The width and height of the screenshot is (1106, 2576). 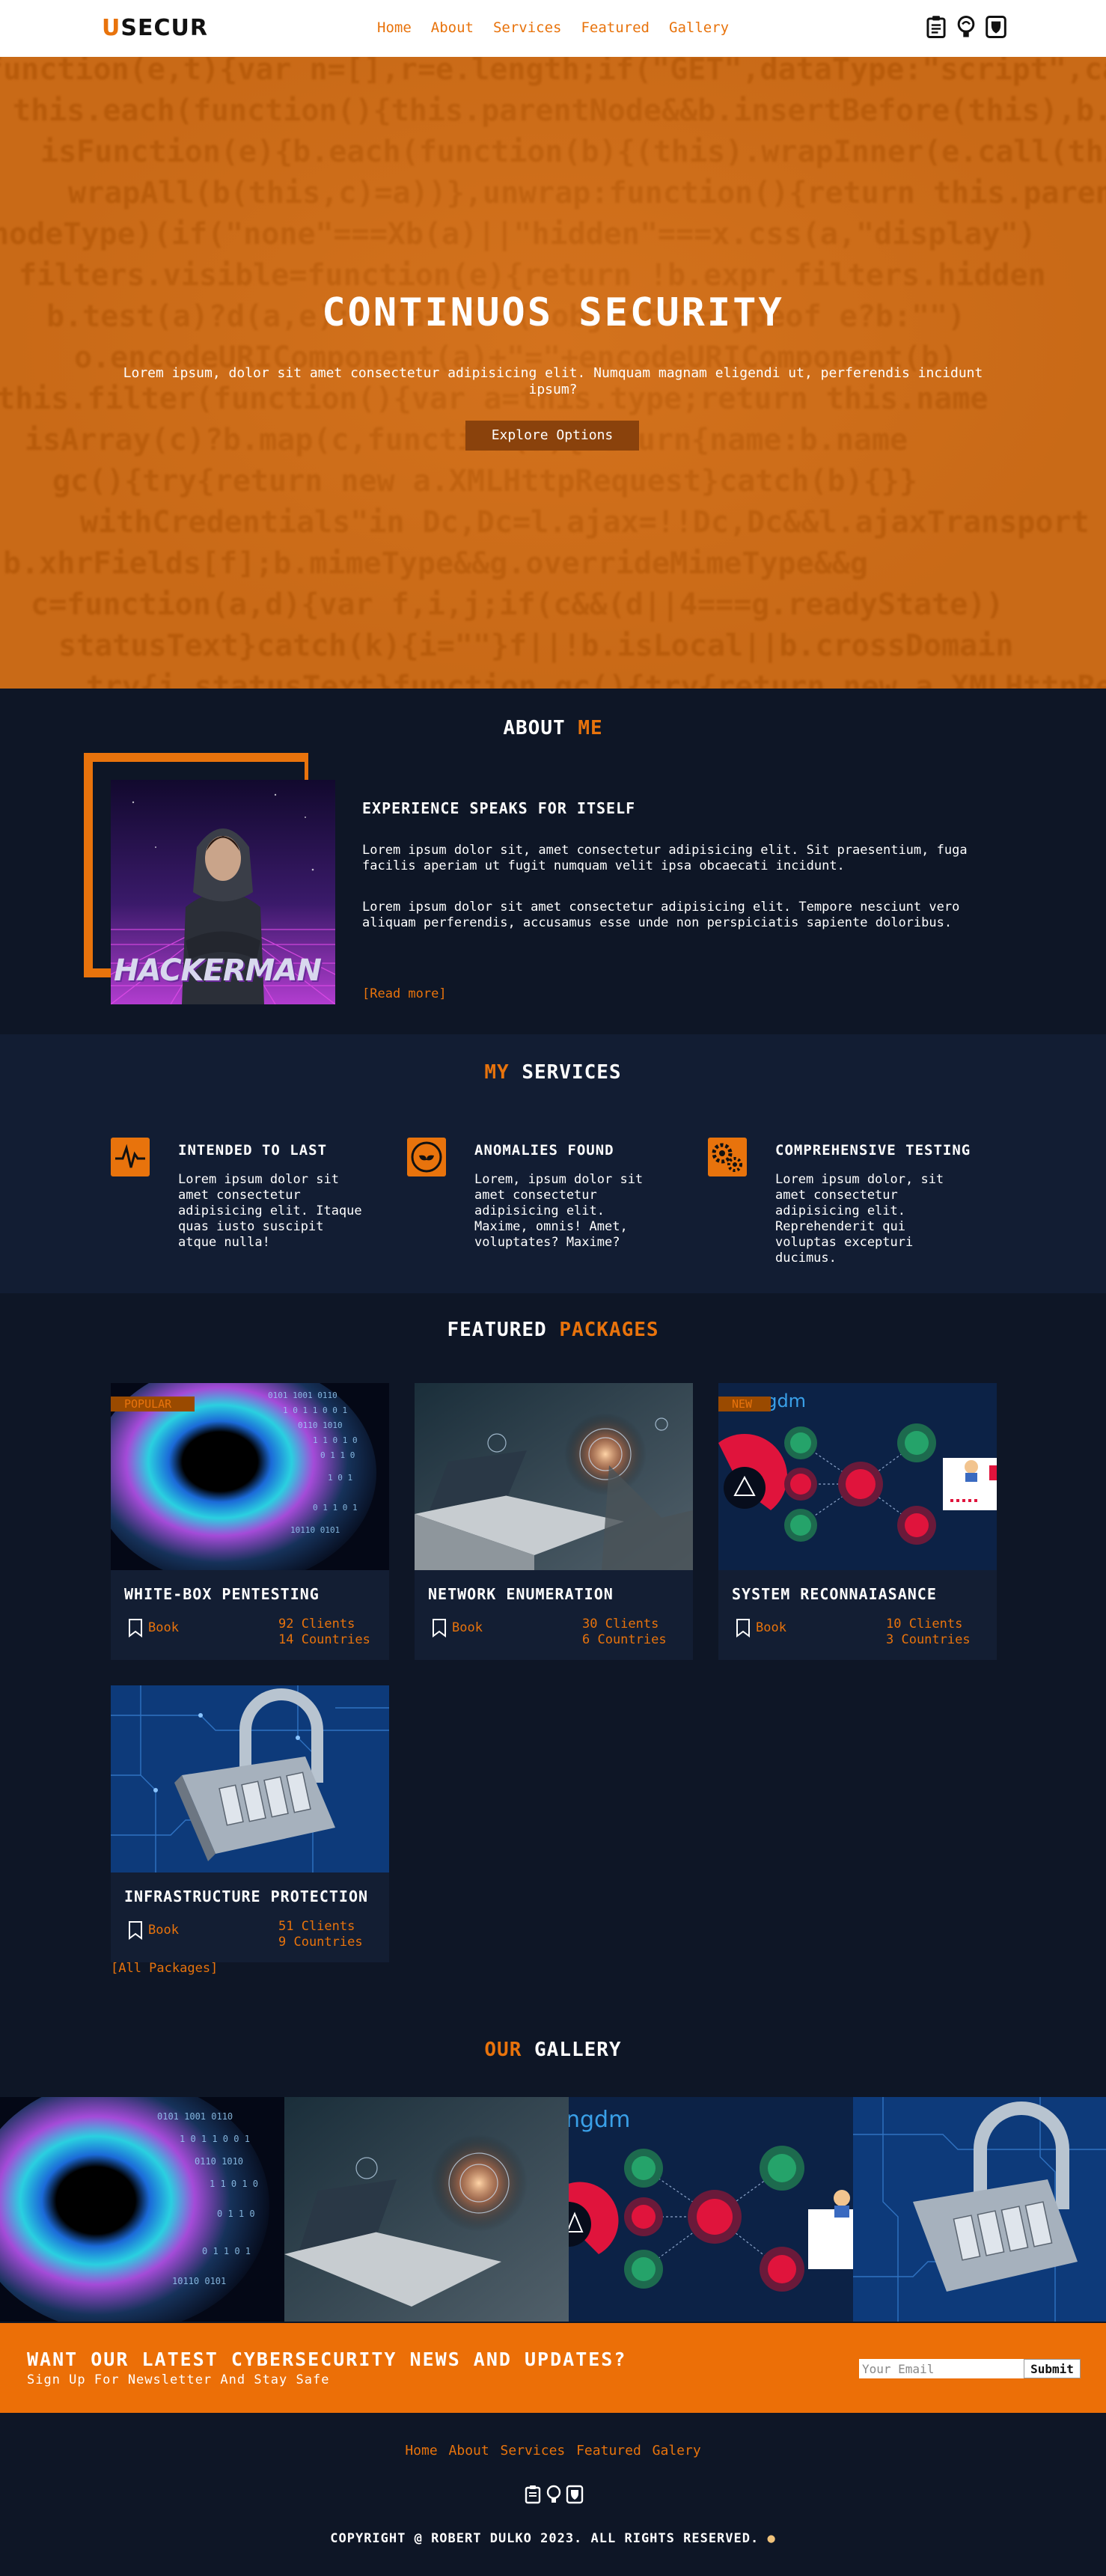 What do you see at coordinates (553, 1330) in the screenshot?
I see `packages-title: FEATURED PACKAGES` at bounding box center [553, 1330].